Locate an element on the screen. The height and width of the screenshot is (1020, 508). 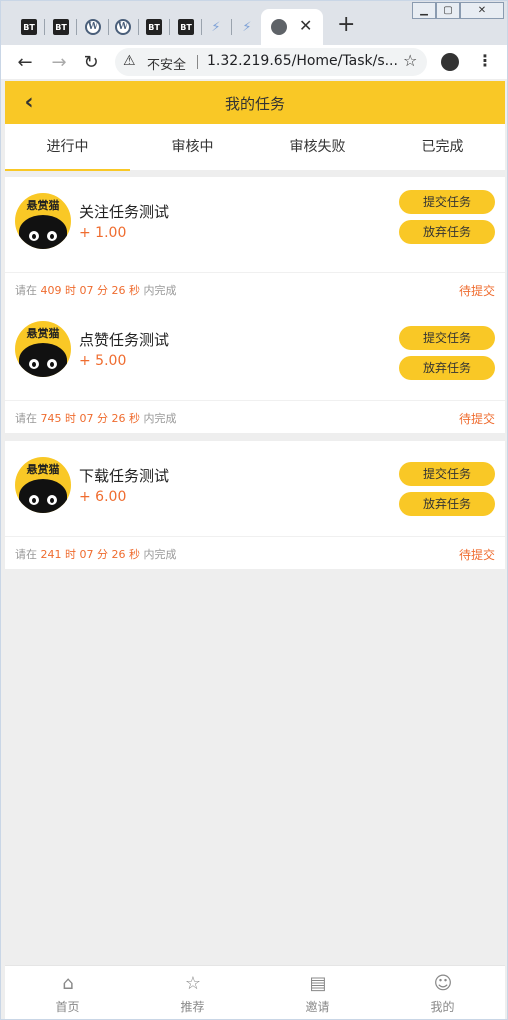
tab-review-failed: 审核失败 is located at coordinates (317, 147).